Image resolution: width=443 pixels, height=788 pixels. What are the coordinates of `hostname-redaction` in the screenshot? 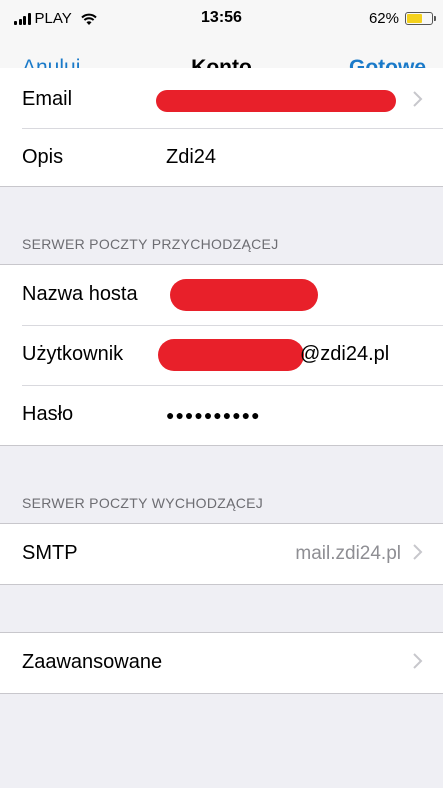 It's located at (244, 295).